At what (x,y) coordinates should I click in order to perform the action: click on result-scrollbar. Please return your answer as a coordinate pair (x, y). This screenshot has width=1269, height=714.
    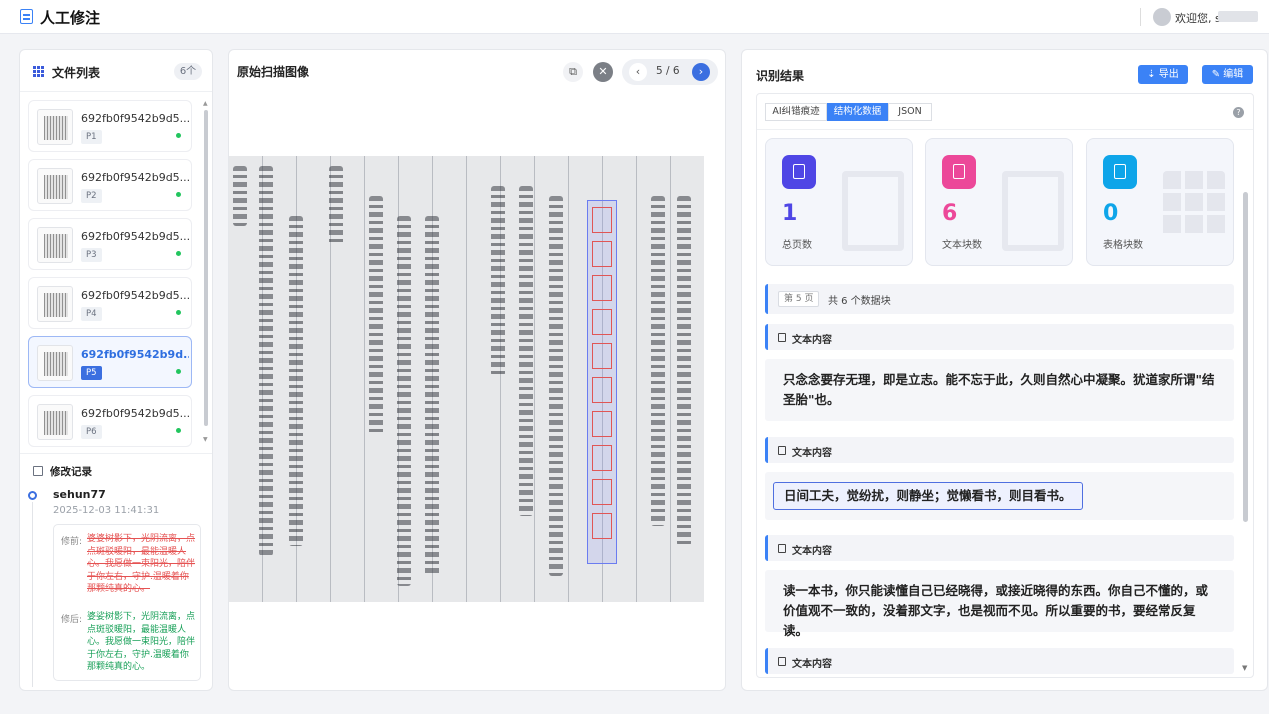
    Looking at the image, I should click on (1245, 357).